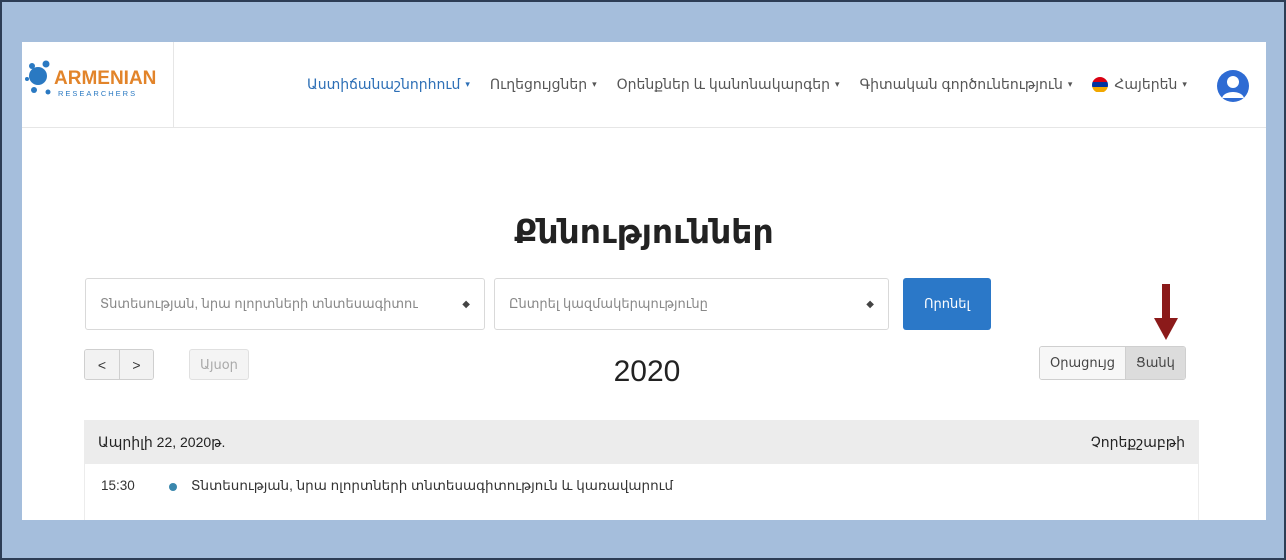 The width and height of the screenshot is (1286, 560). What do you see at coordinates (723, 84) in the screenshot?
I see `nav-item-label: Օրենքներ և կանոնակարգեր` at bounding box center [723, 84].